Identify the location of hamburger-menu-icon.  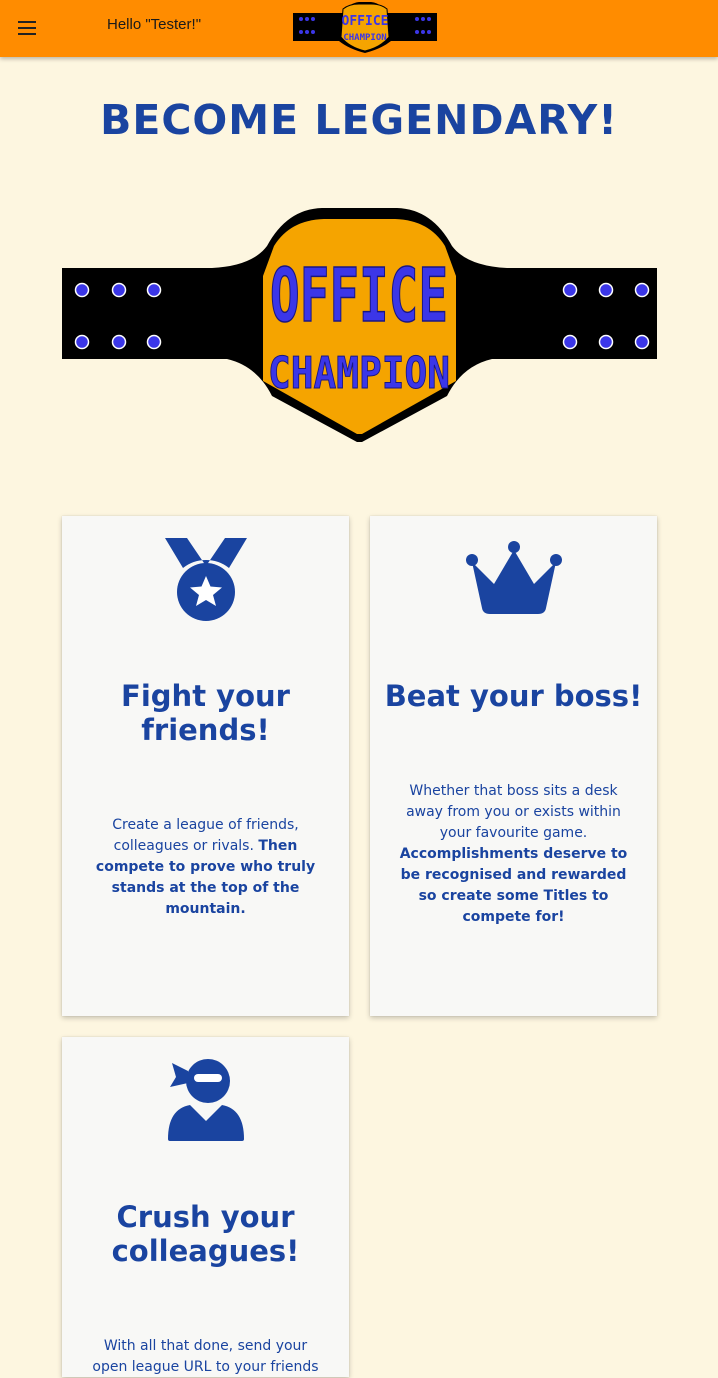
(27, 28).